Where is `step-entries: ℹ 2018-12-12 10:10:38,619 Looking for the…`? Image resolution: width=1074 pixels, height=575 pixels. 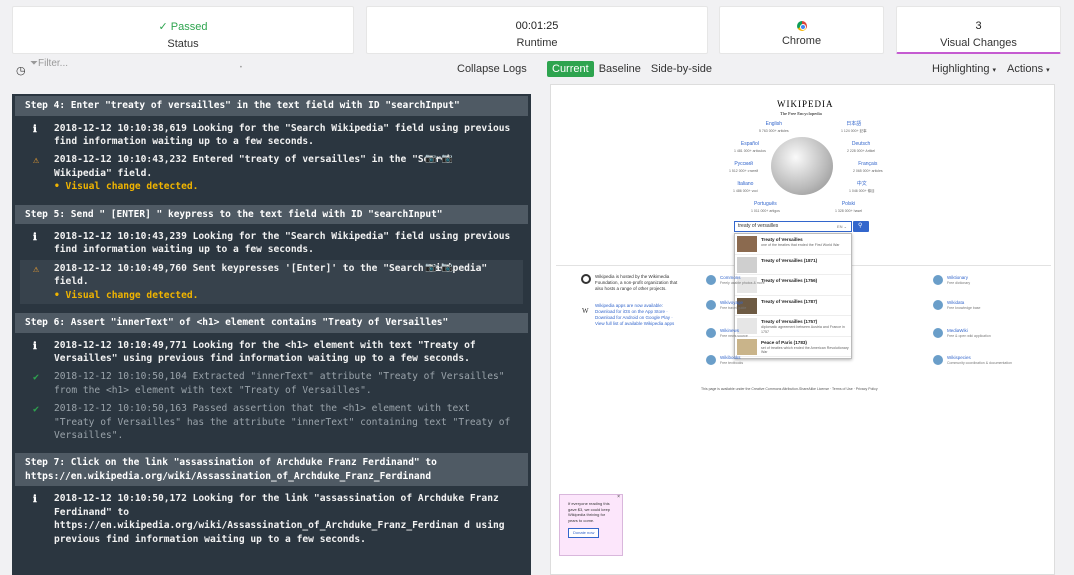
step-entries: ℹ 2018-12-12 10:10:38,619 Looking for the… is located at coordinates (271, 159).